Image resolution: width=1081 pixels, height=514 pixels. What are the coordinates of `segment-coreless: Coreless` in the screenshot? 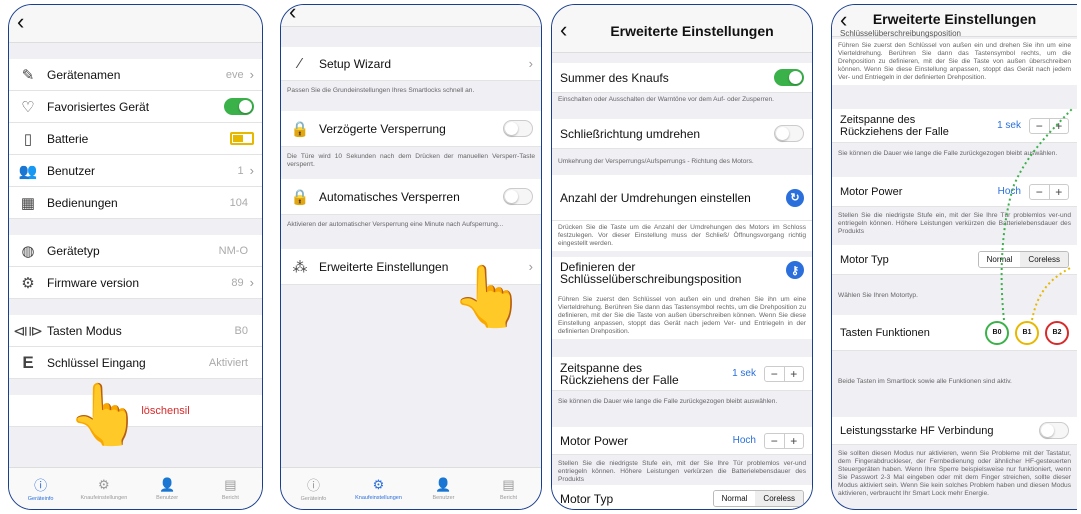 It's located at (779, 498).